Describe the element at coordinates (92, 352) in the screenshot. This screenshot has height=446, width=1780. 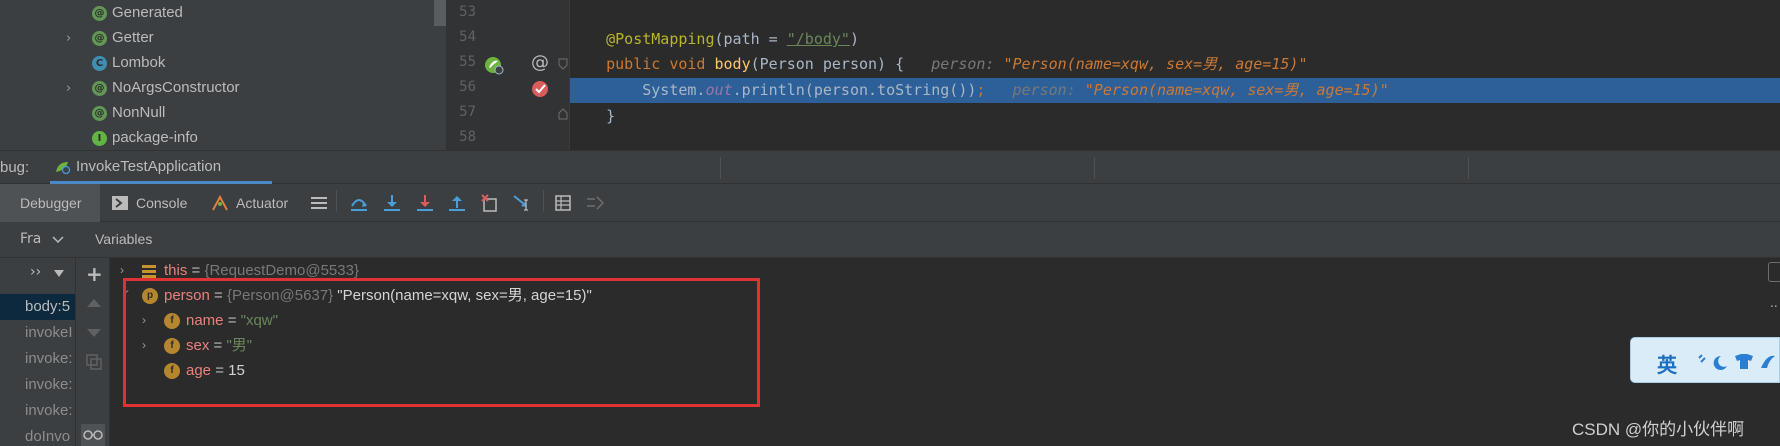
I see `variables-side-toolbar: +` at that location.